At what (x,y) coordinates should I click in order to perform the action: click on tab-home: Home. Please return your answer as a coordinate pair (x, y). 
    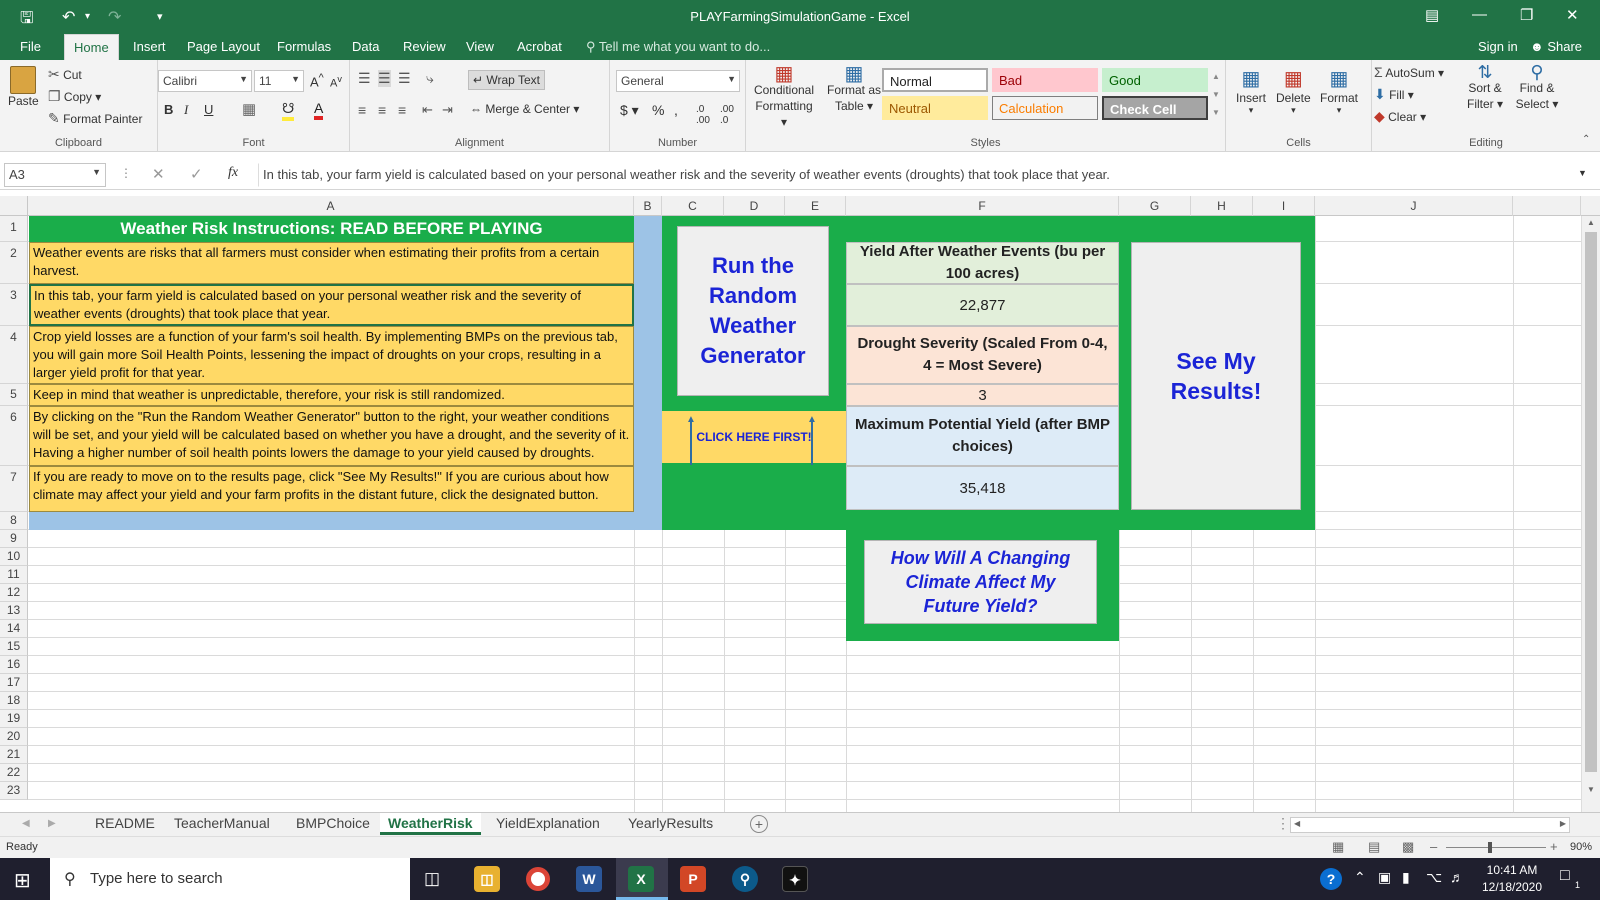
    Looking at the image, I should click on (91, 47).